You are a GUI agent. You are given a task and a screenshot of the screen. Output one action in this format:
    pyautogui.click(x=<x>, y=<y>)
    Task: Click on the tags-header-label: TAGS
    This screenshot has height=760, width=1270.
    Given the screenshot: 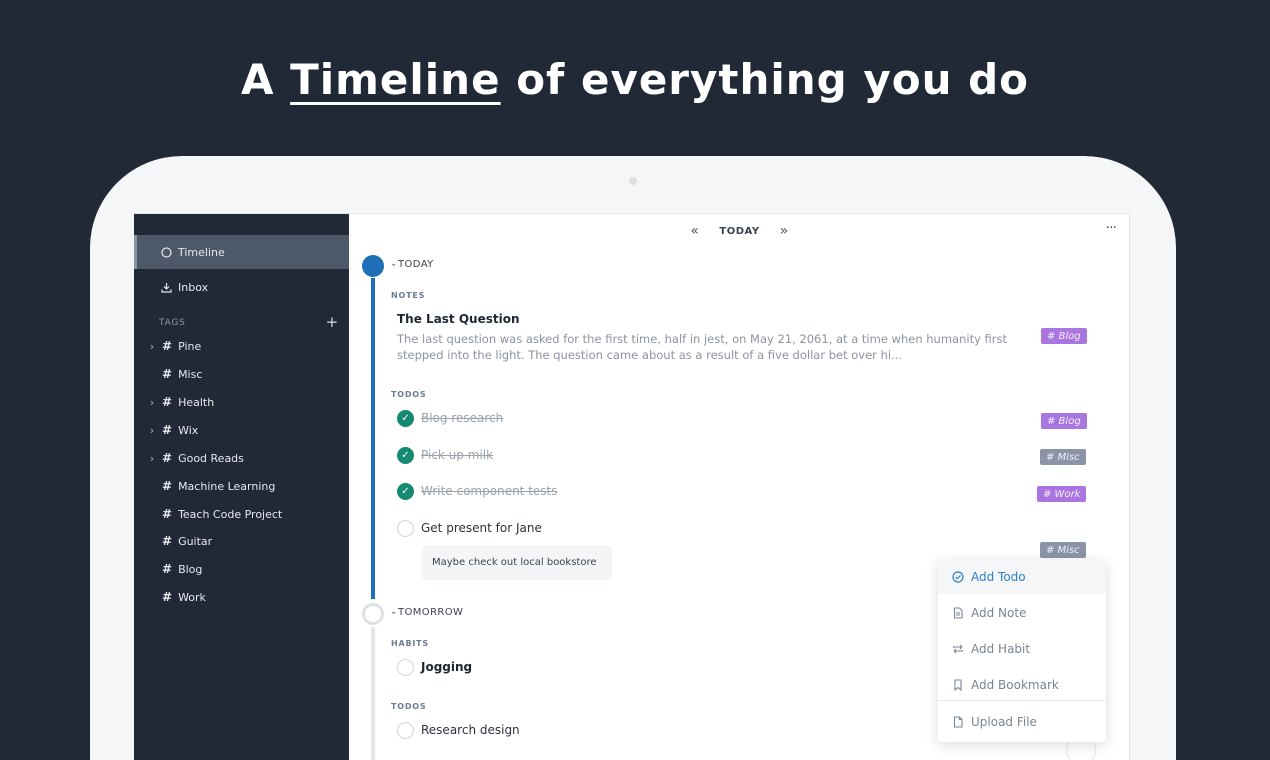 What is the action you would take?
    pyautogui.click(x=172, y=323)
    